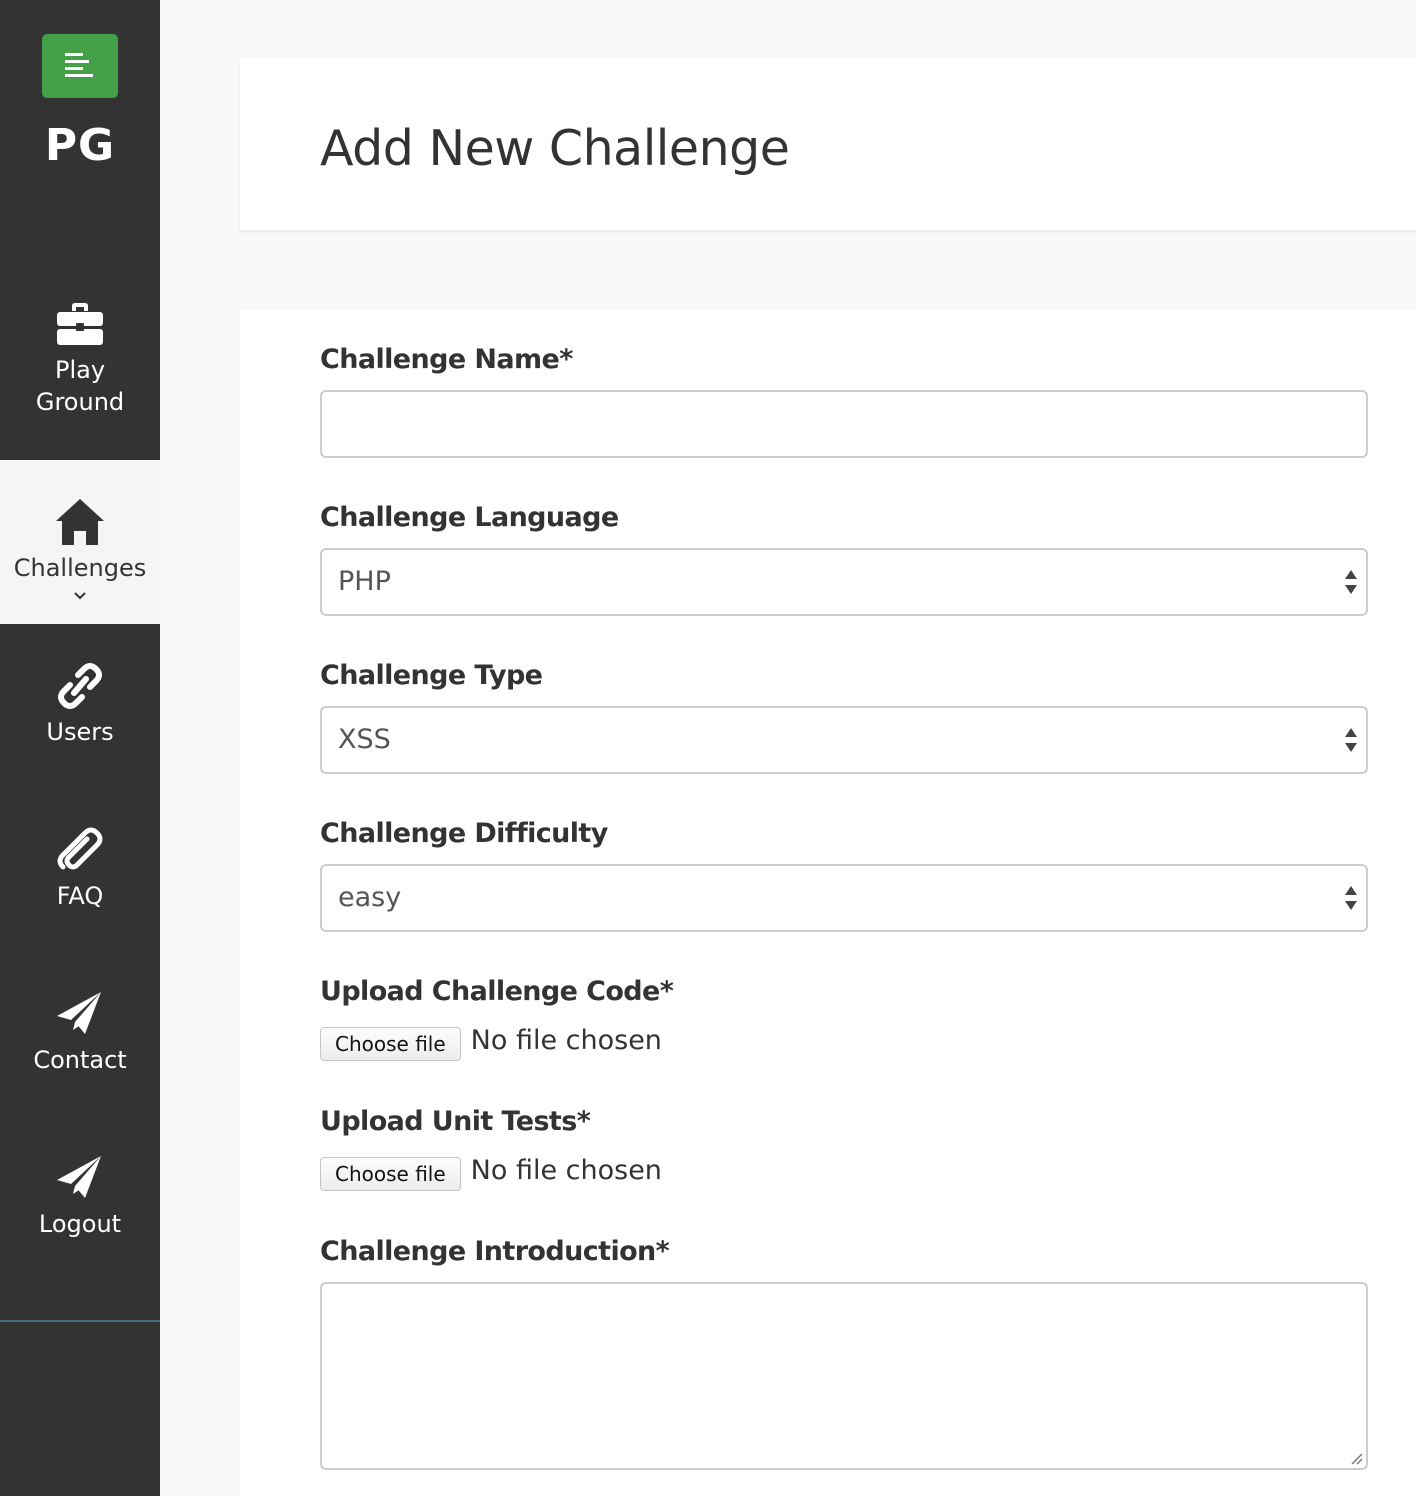  I want to click on choose-tests-file-button: Choose file, so click(390, 1174).